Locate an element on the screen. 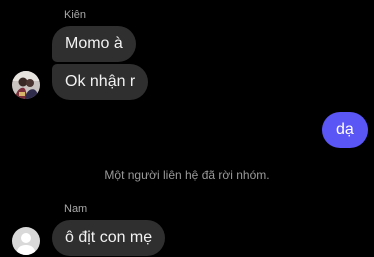  default-user-avatar-icon is located at coordinates (26, 241).